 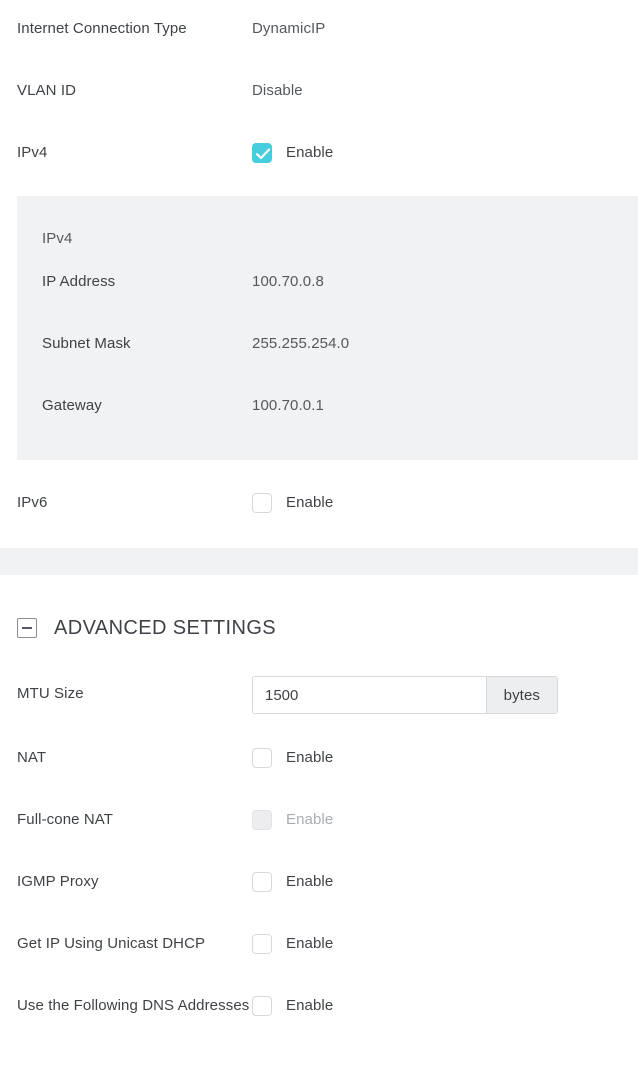 I want to click on label-ipv4: IPv4, so click(x=32, y=152).